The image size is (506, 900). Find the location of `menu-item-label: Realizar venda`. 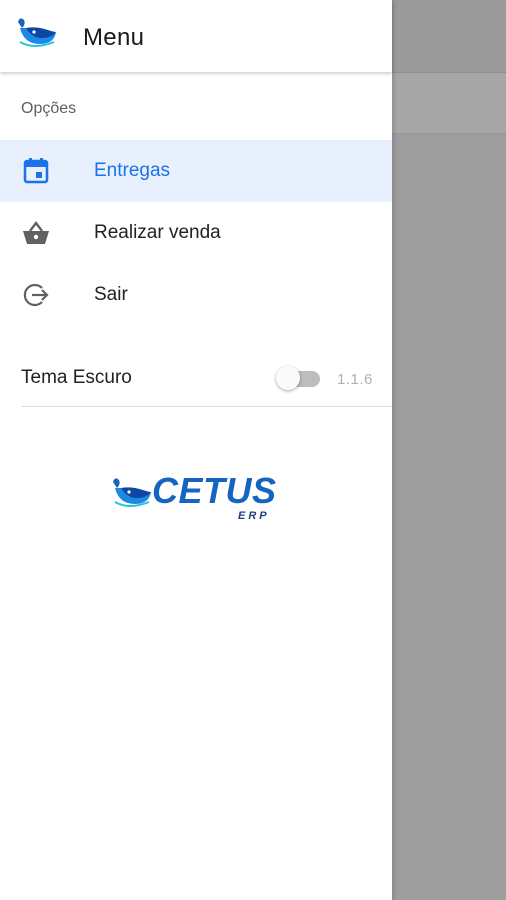

menu-item-label: Realizar venda is located at coordinates (157, 232).